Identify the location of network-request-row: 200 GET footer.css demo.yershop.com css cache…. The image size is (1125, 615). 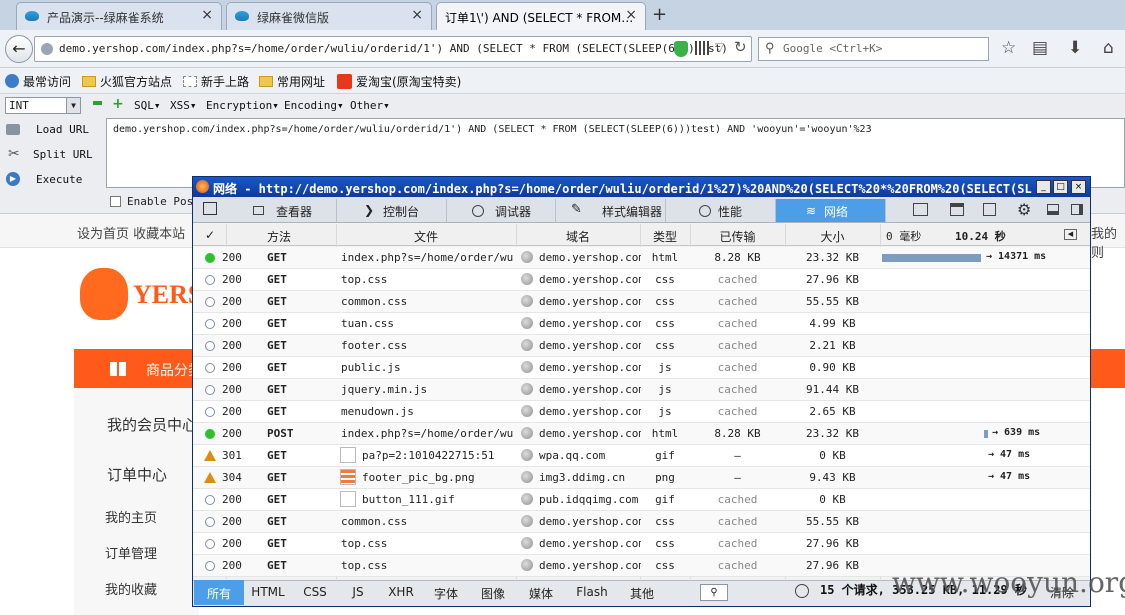
(641, 346).